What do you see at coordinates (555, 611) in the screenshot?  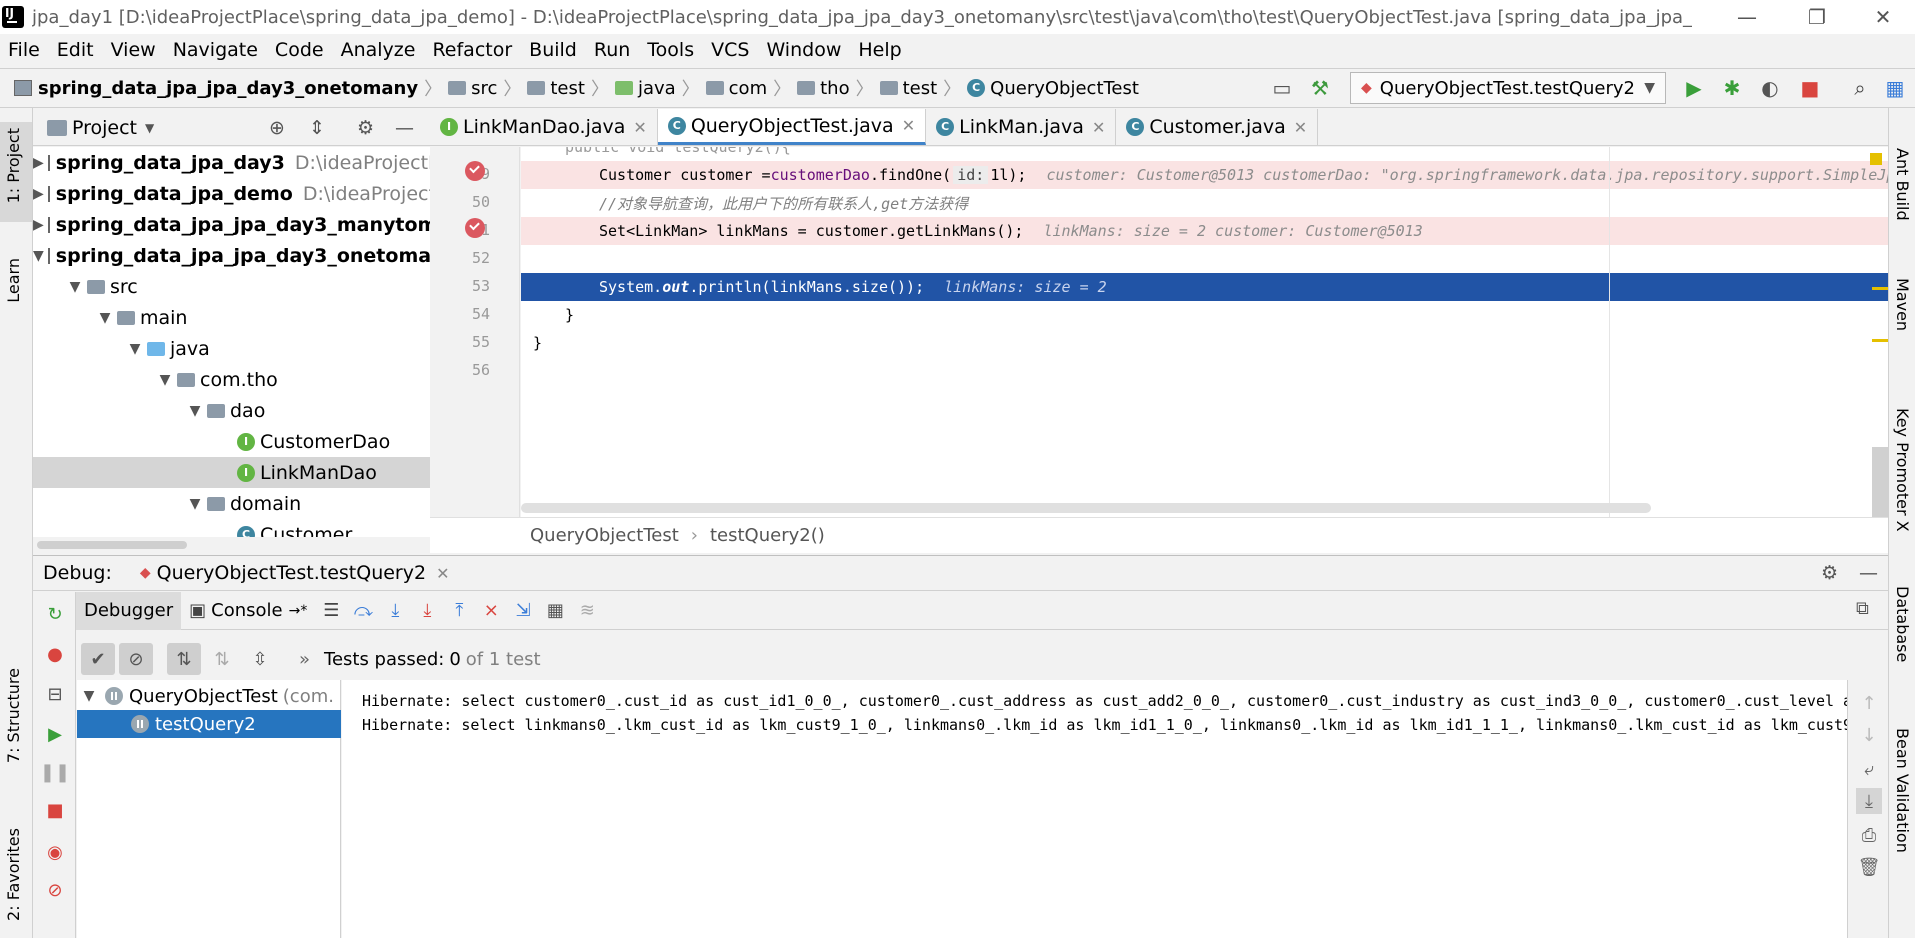 I see `evaluate-expression-icon: ▦` at bounding box center [555, 611].